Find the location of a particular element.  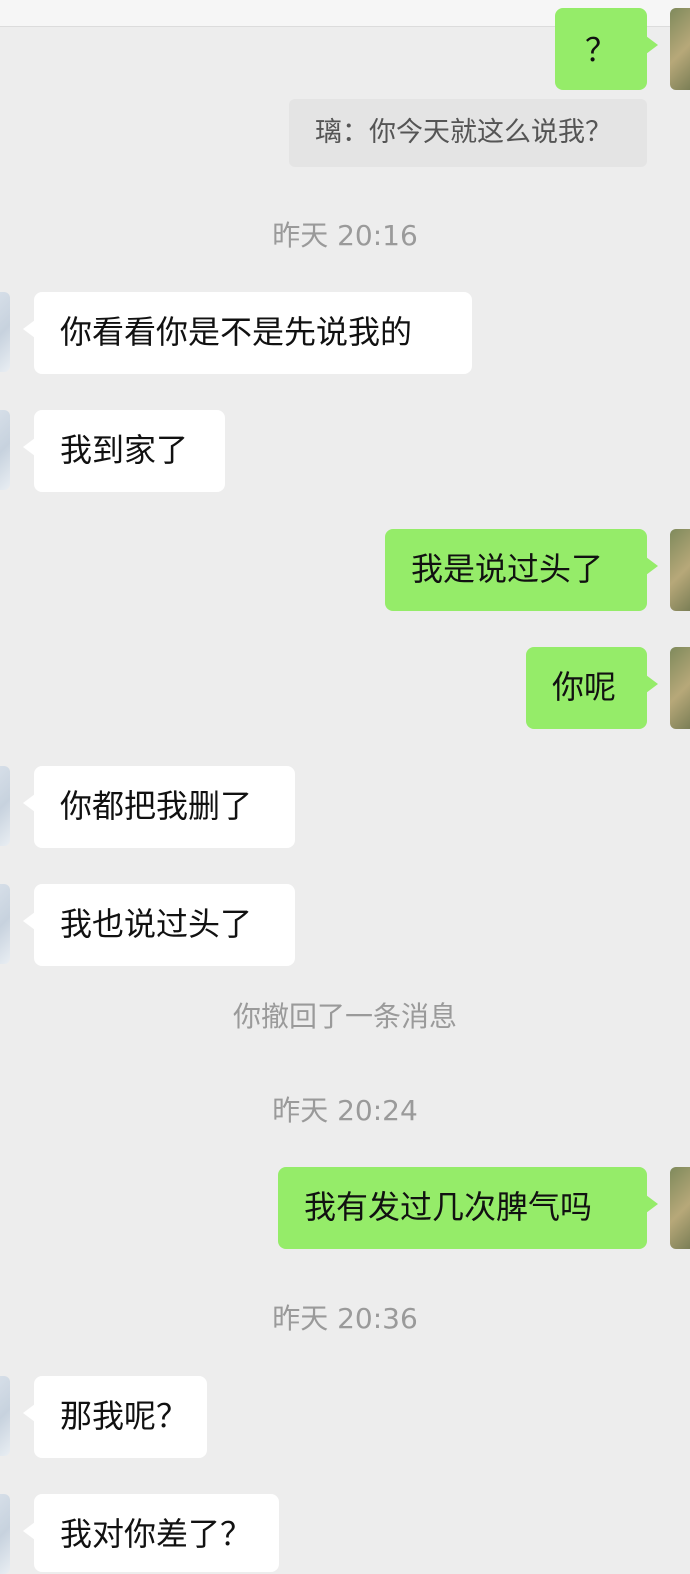

message-text: ？ is located at coordinates (600, 50).